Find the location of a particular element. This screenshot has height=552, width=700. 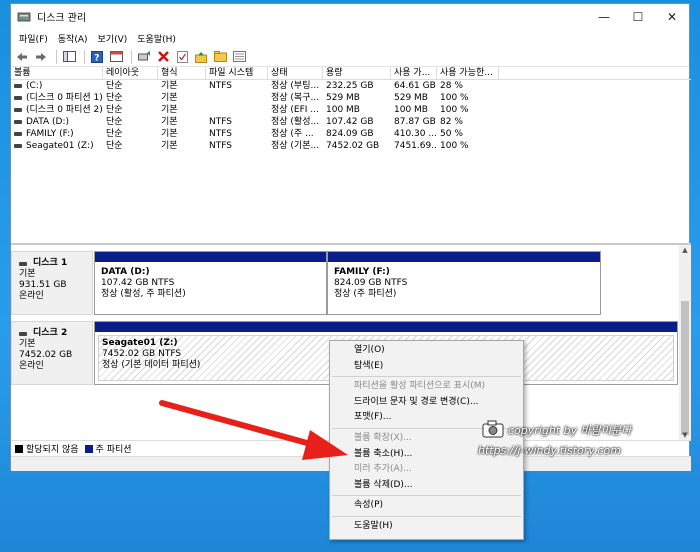

menu-item-open: 열기(O) is located at coordinates (426, 351).